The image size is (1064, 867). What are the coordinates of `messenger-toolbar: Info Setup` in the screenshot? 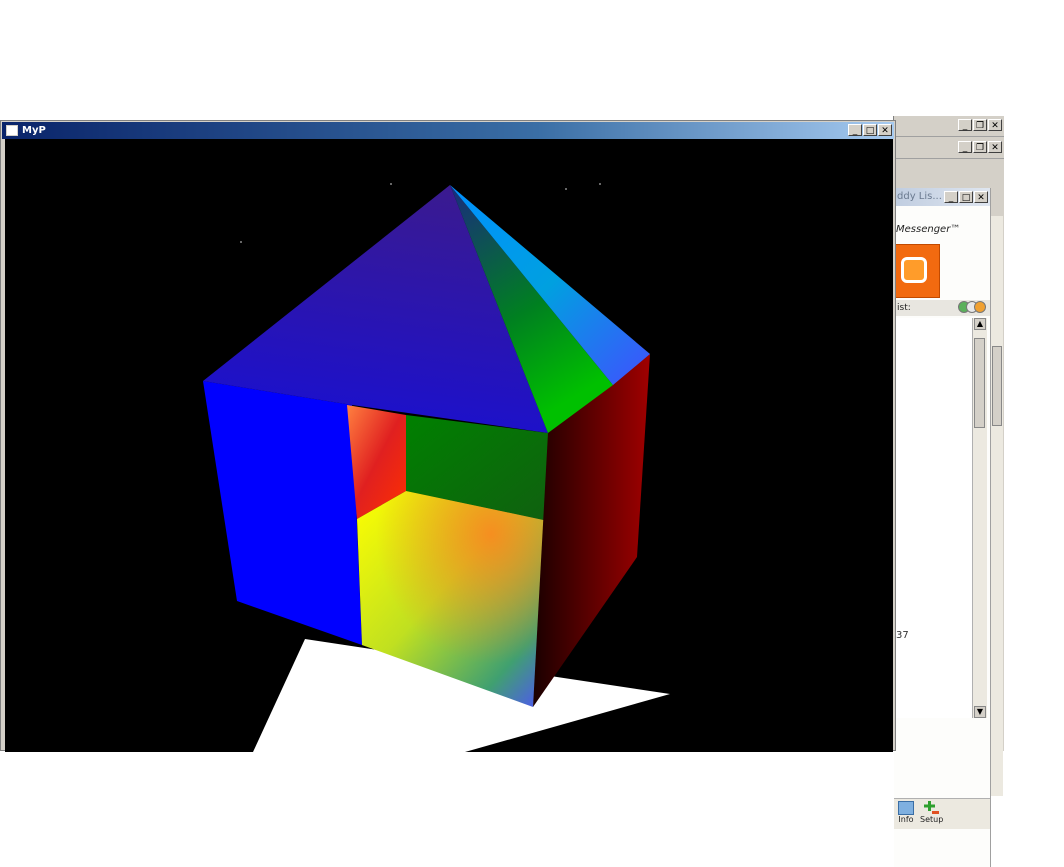 It's located at (942, 813).